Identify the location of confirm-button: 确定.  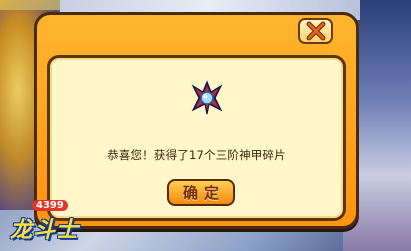
(201, 192).